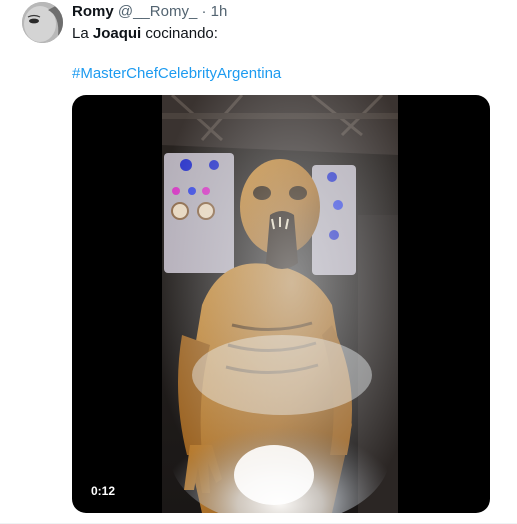  What do you see at coordinates (82, 33) in the screenshot?
I see `tweet-text-part: La` at bounding box center [82, 33].